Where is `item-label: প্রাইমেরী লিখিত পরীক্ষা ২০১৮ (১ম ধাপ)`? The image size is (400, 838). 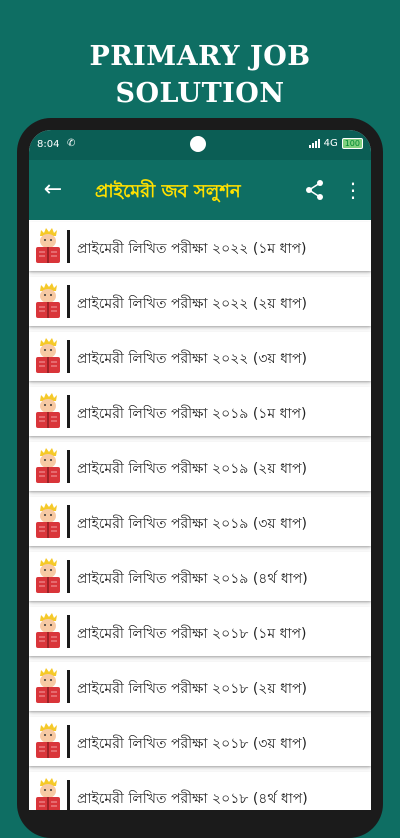 item-label: প্রাইমেরী লিখিত পরীক্ষা ২০১৮ (১ম ধাপ) is located at coordinates (192, 634).